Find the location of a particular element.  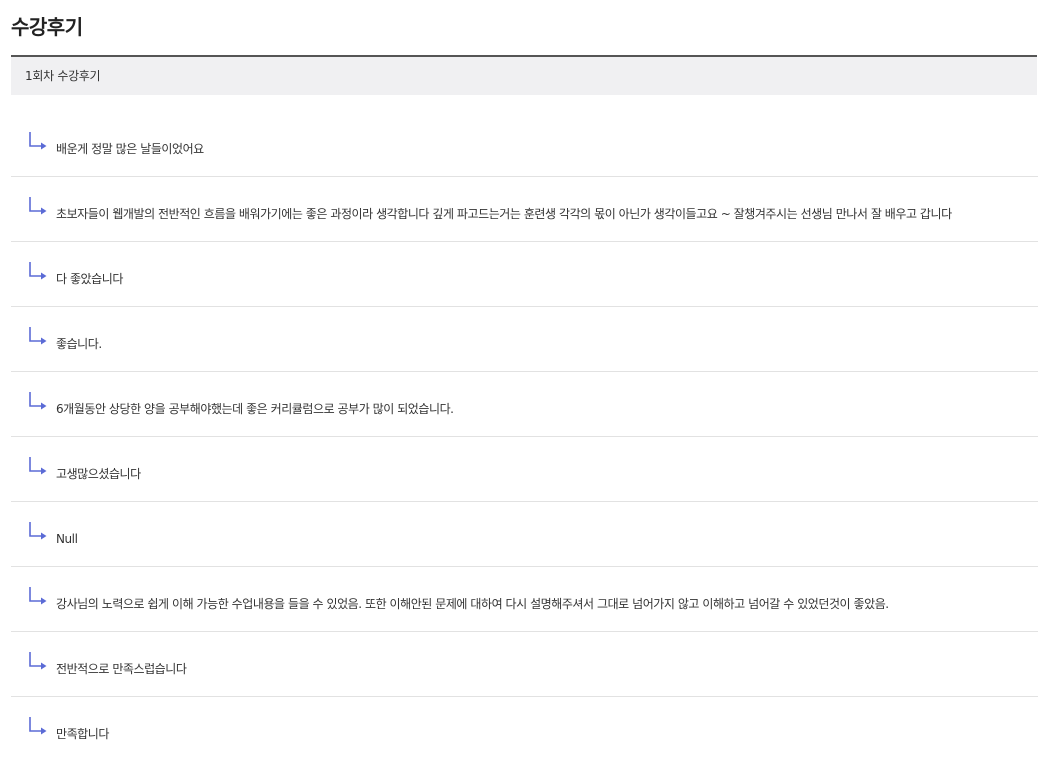

section-header: 1회차 수강후기 is located at coordinates (524, 75).